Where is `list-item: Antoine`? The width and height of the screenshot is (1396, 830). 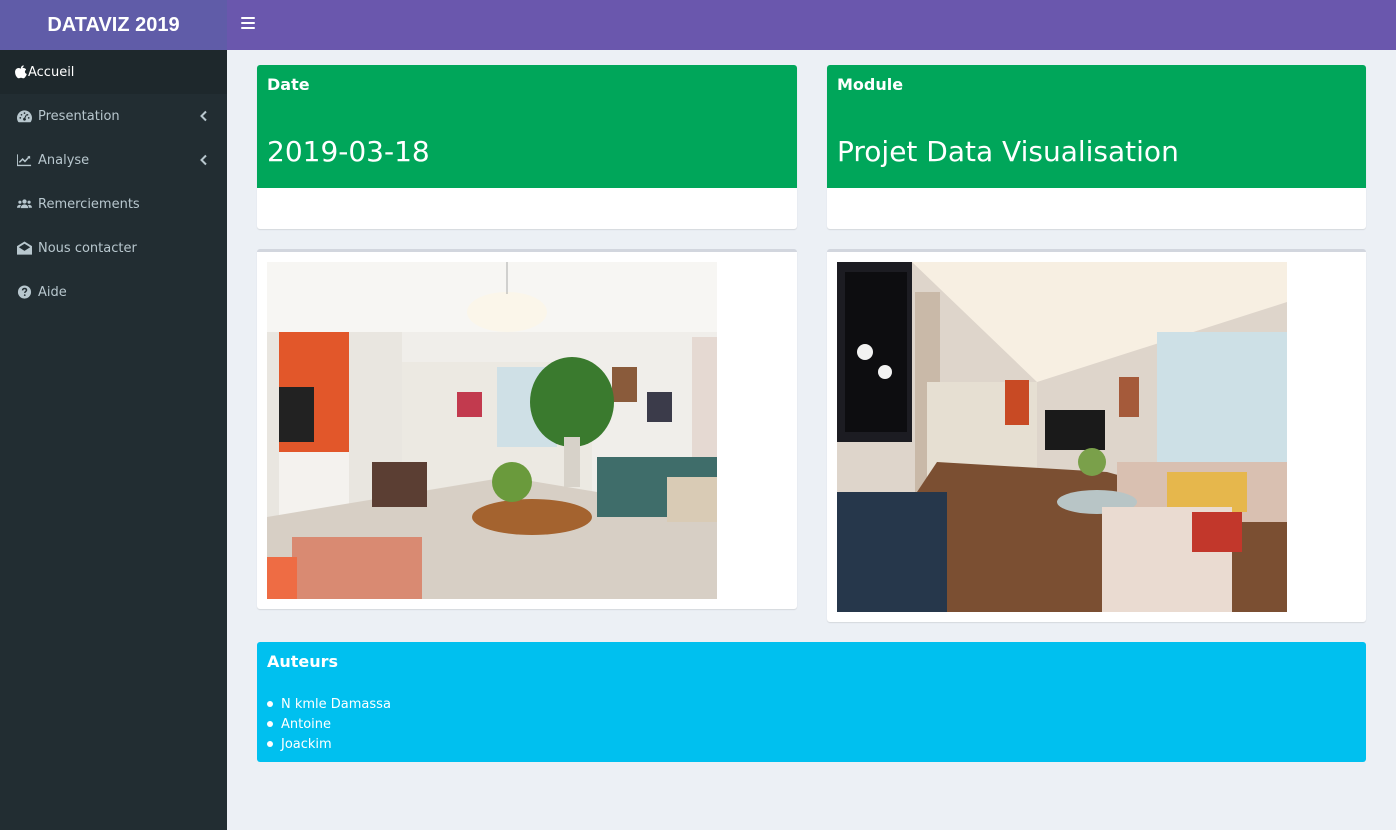
list-item: Antoine is located at coordinates (329, 724).